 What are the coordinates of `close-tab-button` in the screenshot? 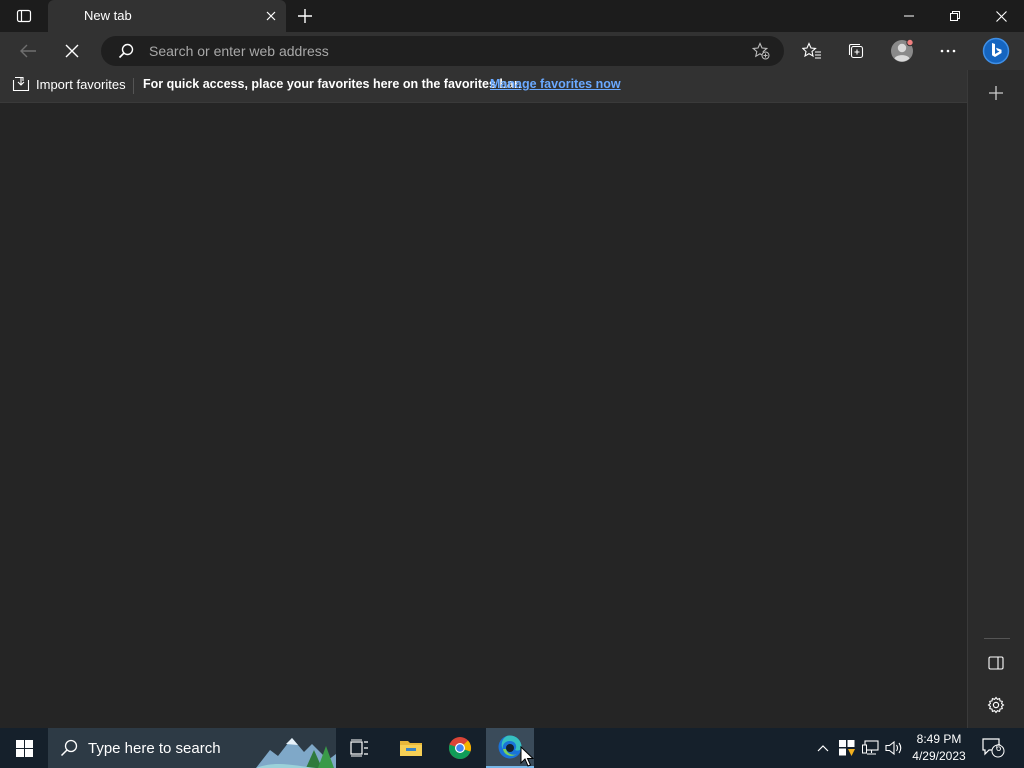 It's located at (271, 16).